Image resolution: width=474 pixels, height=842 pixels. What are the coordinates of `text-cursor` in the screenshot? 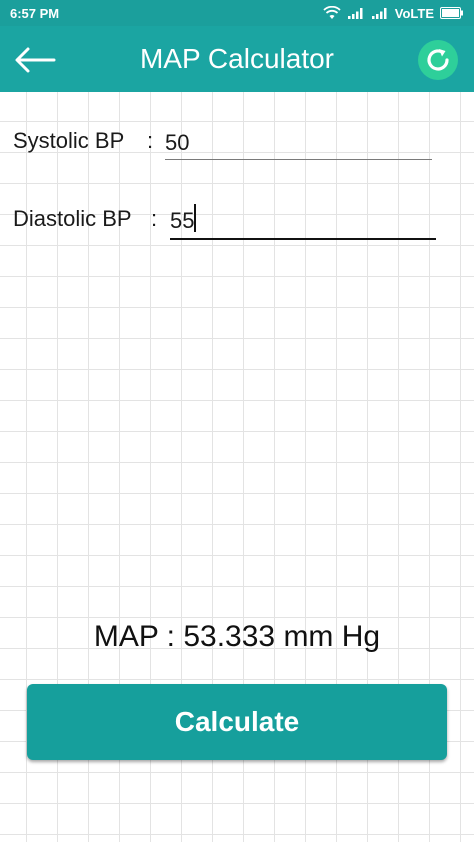 It's located at (195, 218).